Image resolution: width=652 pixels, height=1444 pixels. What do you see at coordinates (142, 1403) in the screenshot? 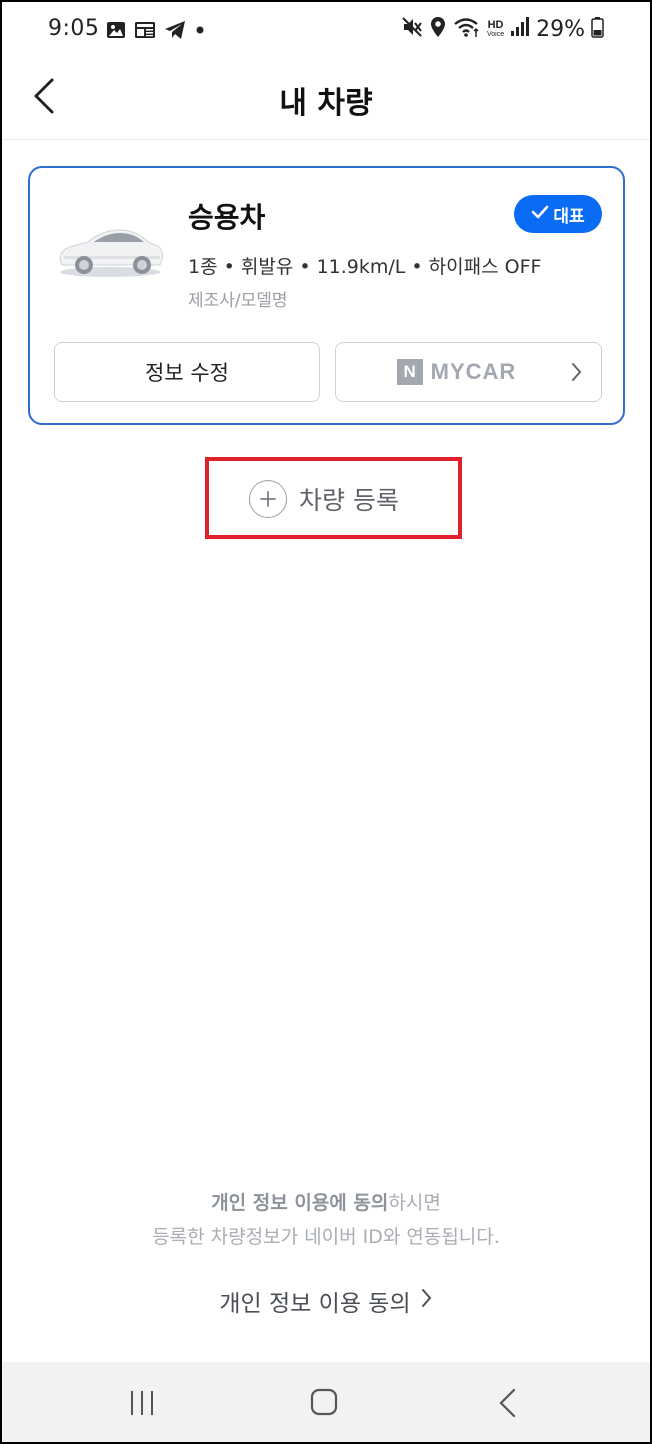
I see `recent-apps-icon` at bounding box center [142, 1403].